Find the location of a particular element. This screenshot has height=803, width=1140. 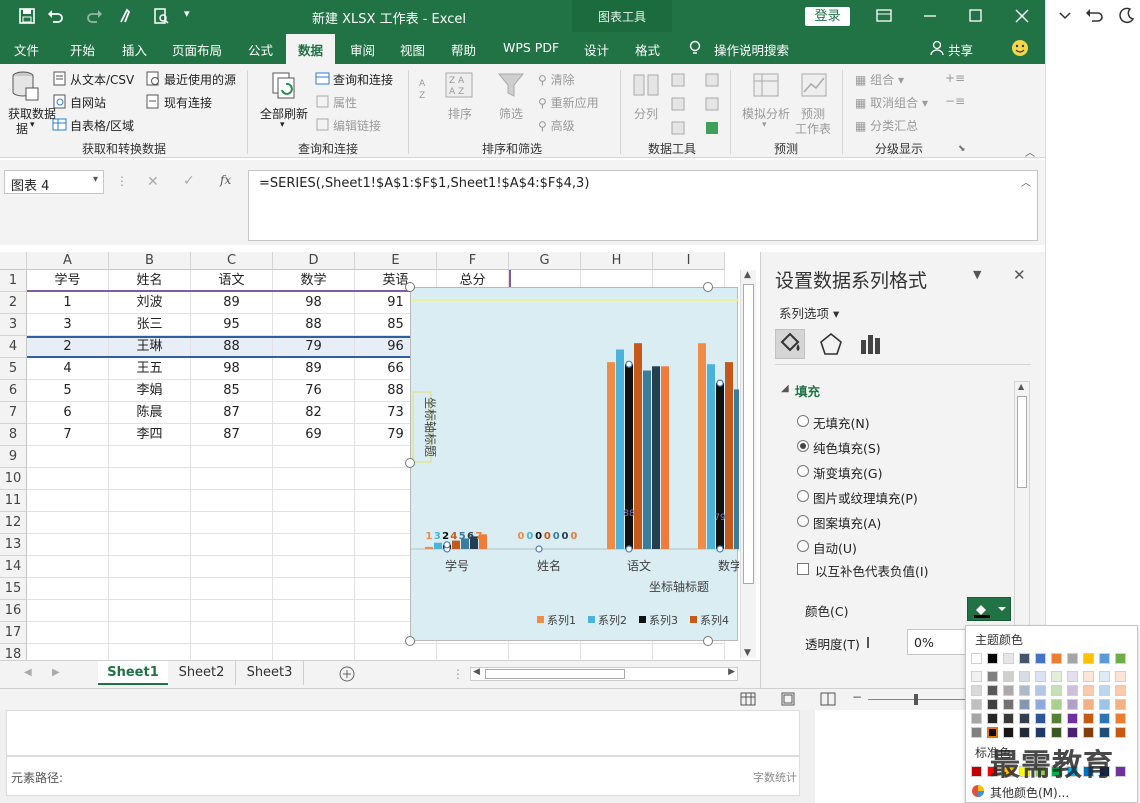

tab-format: 格式 is located at coordinates (647, 49).